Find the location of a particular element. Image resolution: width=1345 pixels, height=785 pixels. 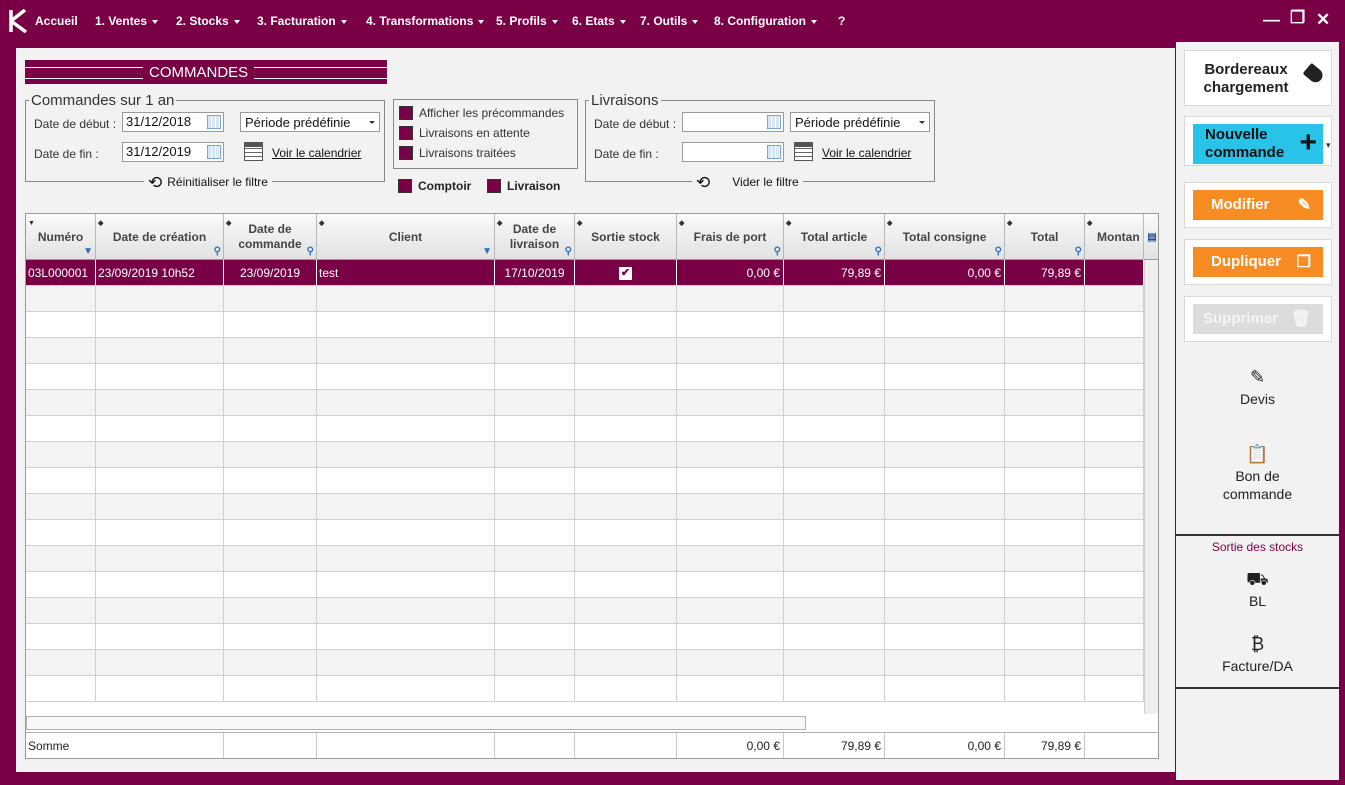

col-numero: ▼ Numéro ▼ is located at coordinates (61, 237).